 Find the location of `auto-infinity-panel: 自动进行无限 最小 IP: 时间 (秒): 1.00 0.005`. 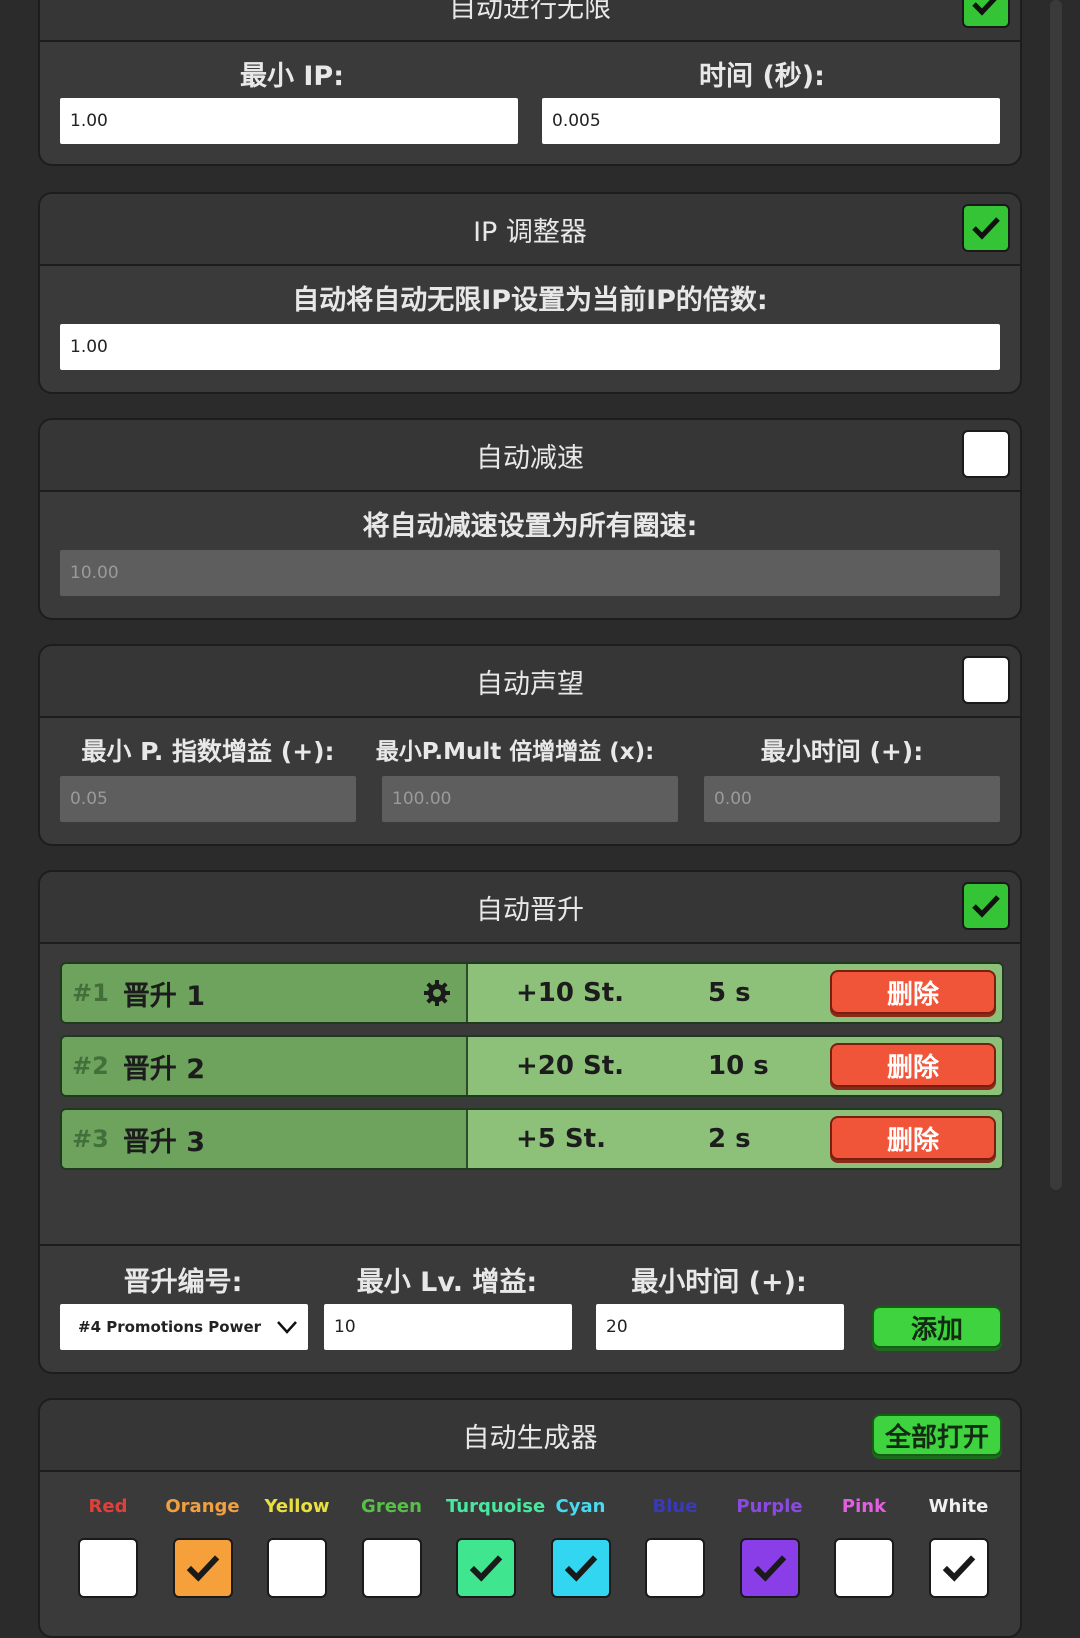

auto-infinity-panel: 自动进行无限 最小 IP: 时间 (秒): 1.00 0.005 is located at coordinates (530, 83).